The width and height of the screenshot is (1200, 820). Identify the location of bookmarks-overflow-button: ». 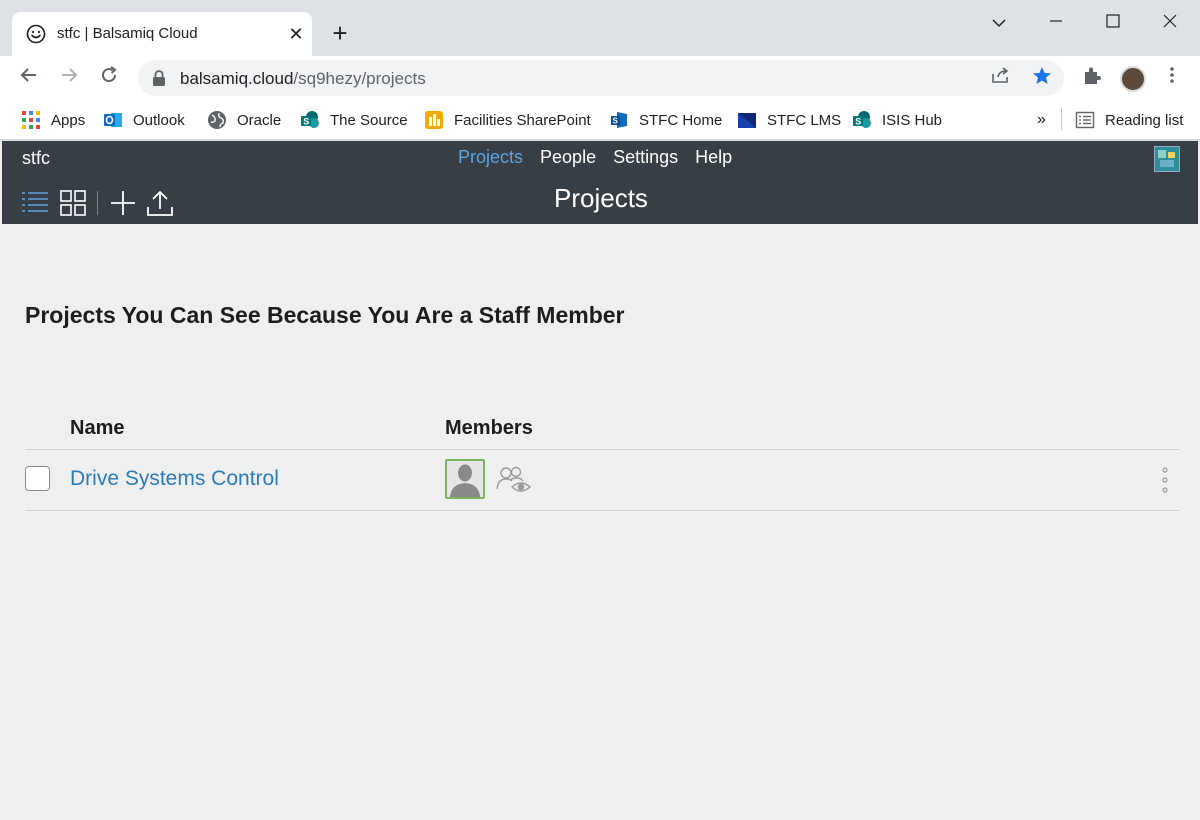
(1041, 120).